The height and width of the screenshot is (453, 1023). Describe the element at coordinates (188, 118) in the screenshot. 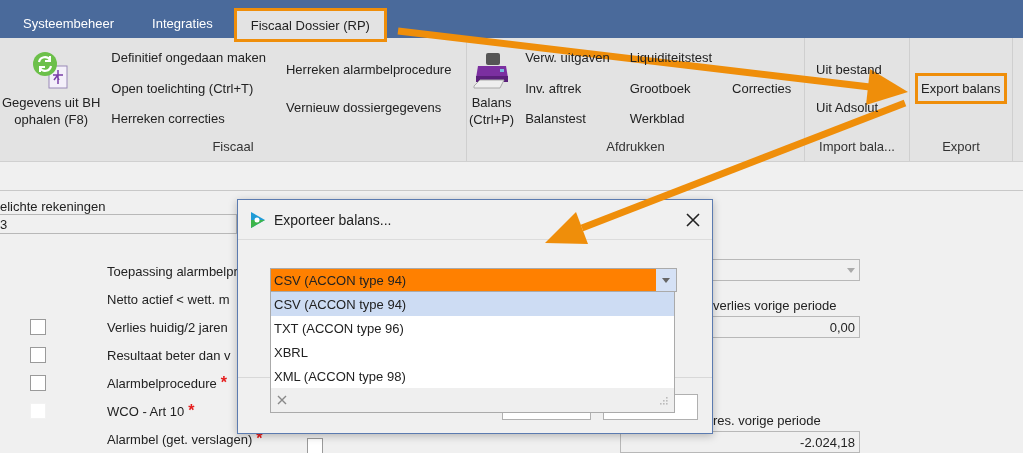

I see `ribbon-item: Herreken correcties` at that location.